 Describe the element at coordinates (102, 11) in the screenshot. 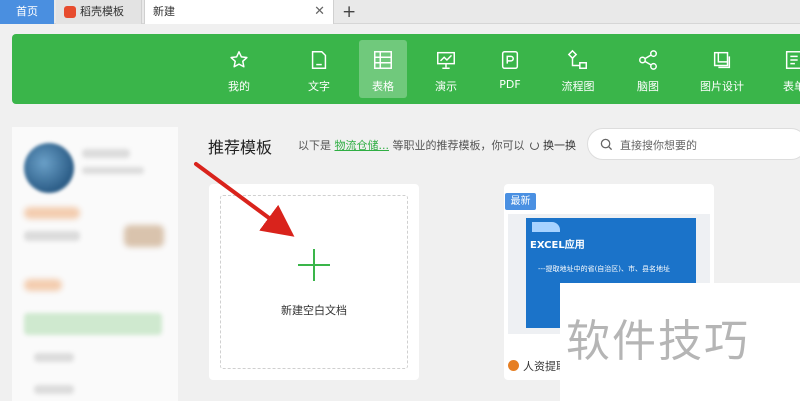

I see `tab-templates-label: 稻壳模板` at that location.